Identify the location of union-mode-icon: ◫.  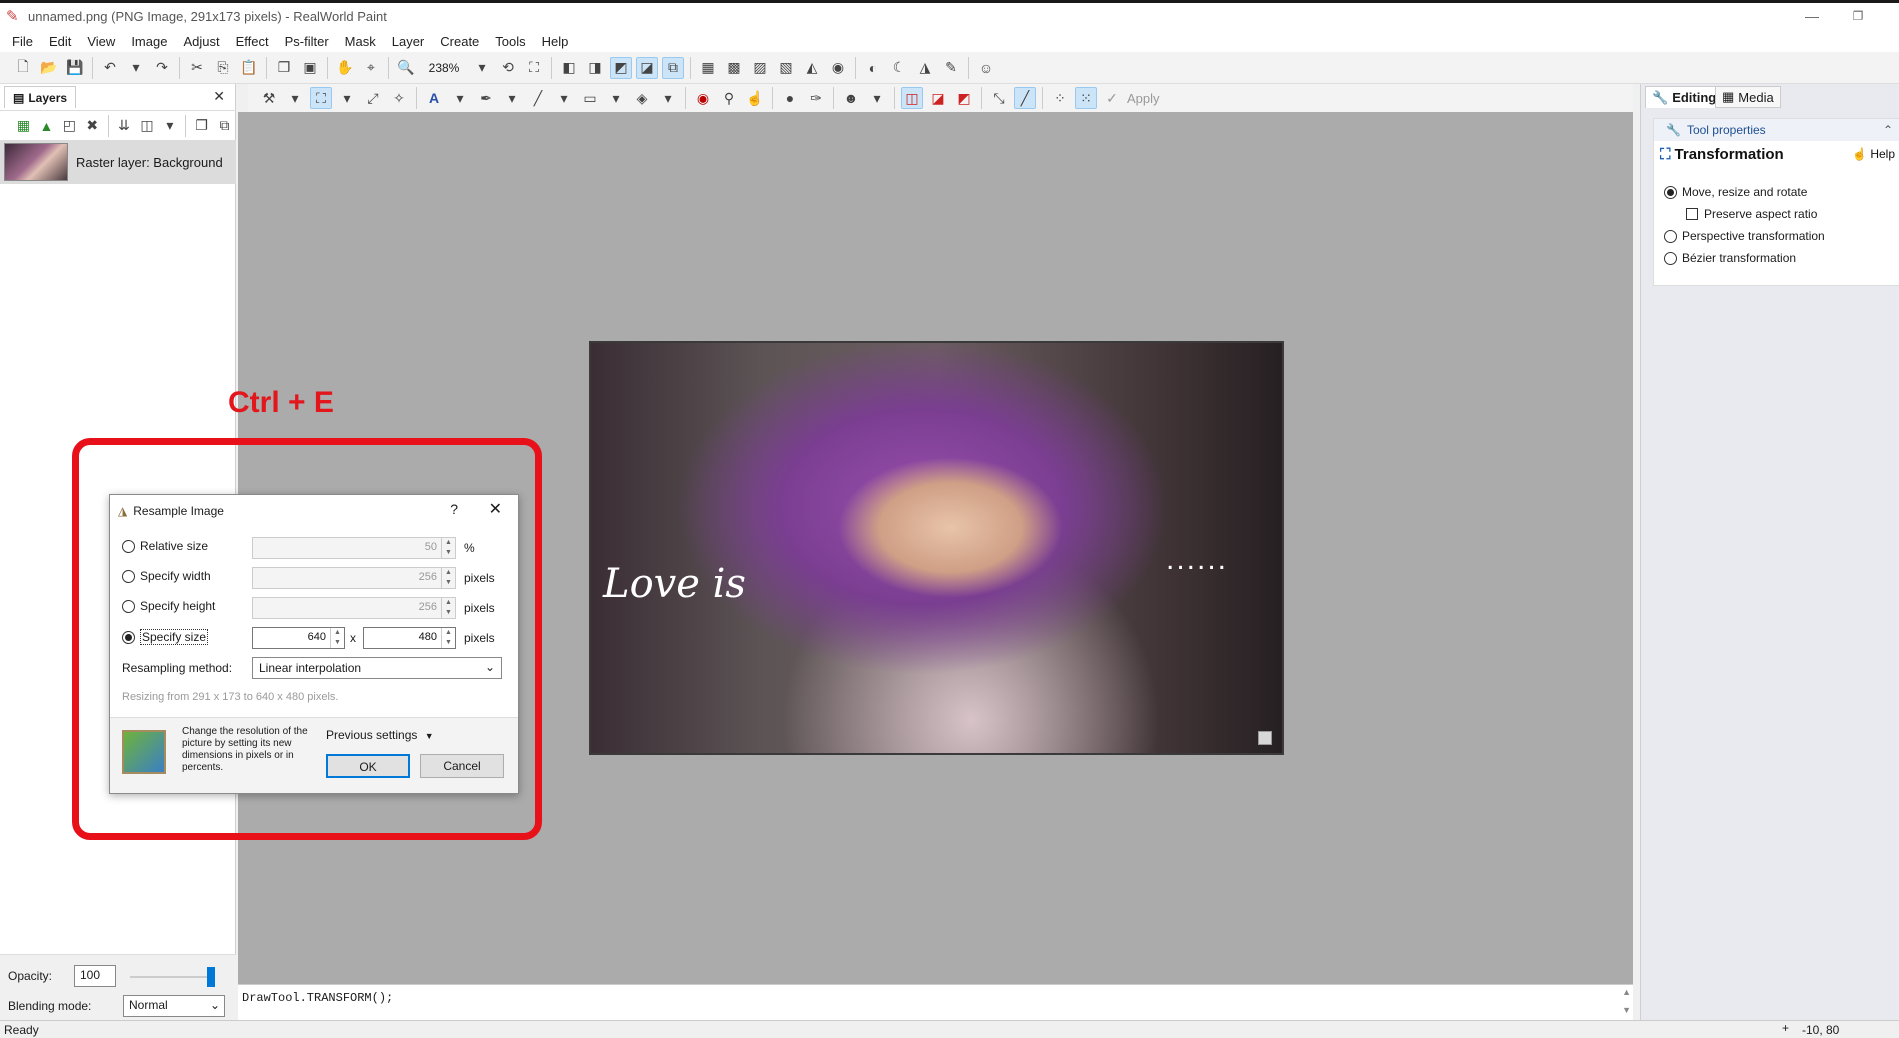
(912, 98).